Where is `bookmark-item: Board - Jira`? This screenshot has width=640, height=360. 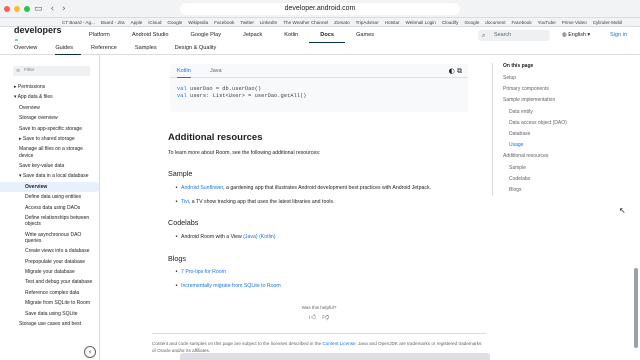
bookmark-item: Board - Jira is located at coordinates (113, 22).